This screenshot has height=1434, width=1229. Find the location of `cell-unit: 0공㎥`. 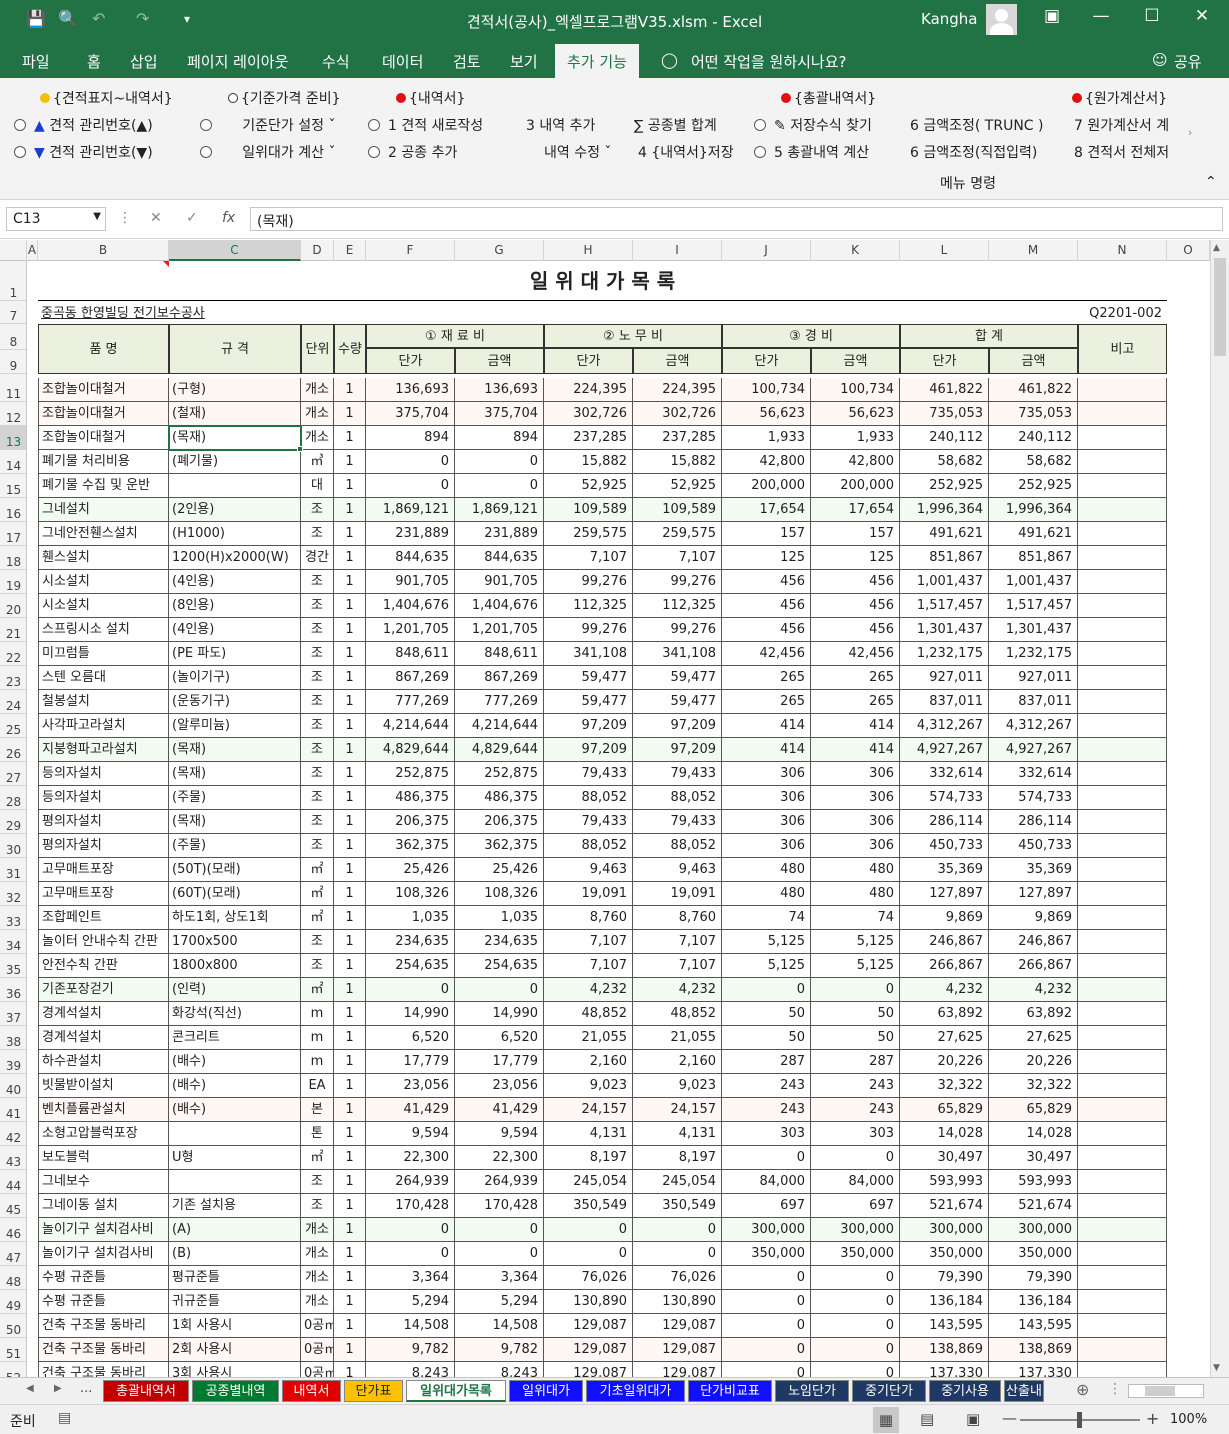

cell-unit: 0공㎥ is located at coordinates (317, 1325).